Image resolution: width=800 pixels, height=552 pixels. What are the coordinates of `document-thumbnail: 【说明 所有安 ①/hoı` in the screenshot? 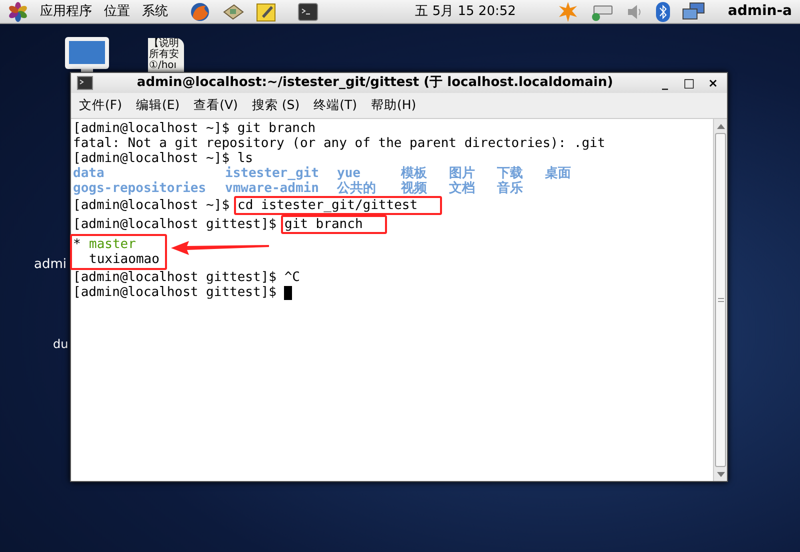 It's located at (166, 55).